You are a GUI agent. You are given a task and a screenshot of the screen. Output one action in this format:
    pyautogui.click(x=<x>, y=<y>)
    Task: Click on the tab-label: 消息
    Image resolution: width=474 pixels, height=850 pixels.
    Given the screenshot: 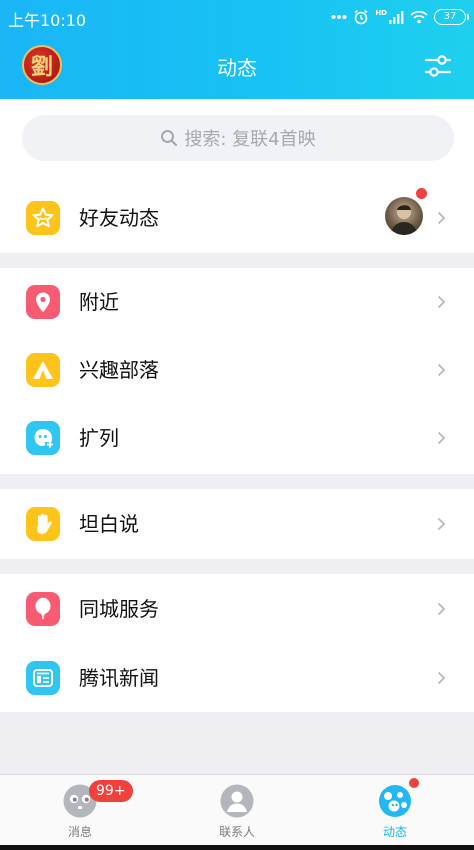 What is the action you would take?
    pyautogui.click(x=79, y=832)
    